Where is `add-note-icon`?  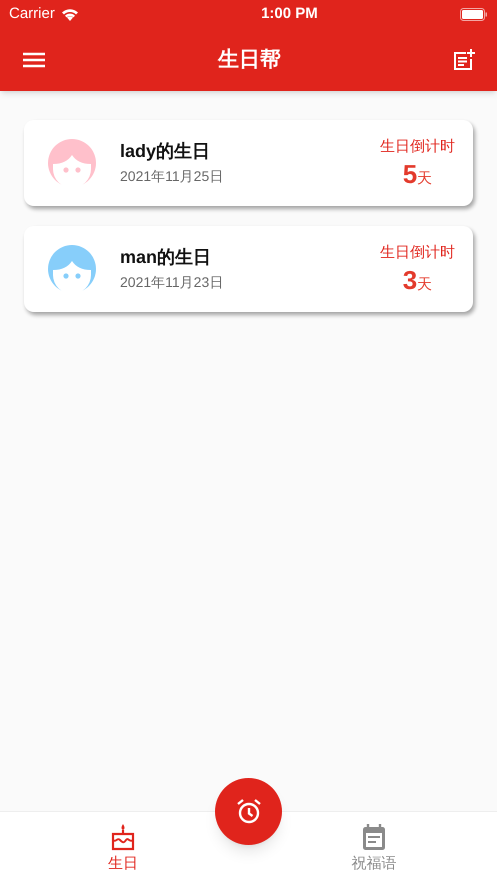 add-note-icon is located at coordinates (464, 59).